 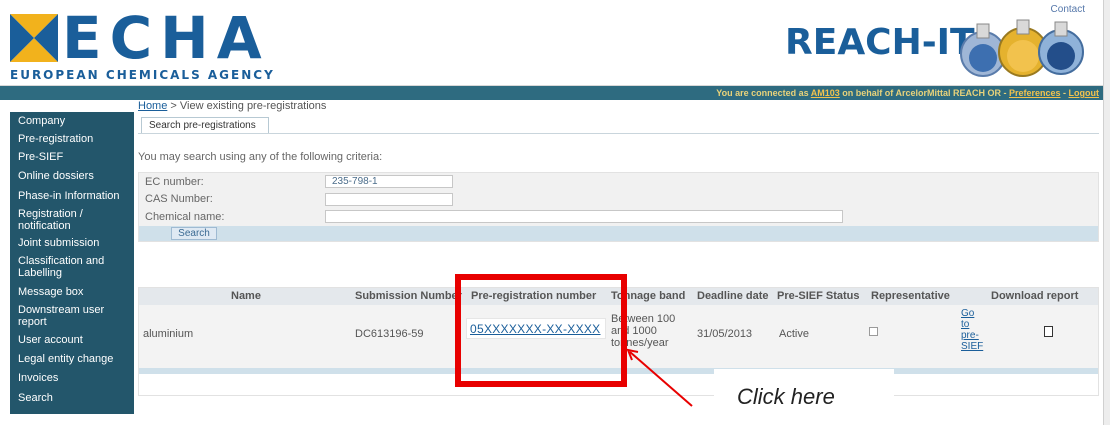 I want to click on sidebar-item-label: Joint submission, so click(x=59, y=243).